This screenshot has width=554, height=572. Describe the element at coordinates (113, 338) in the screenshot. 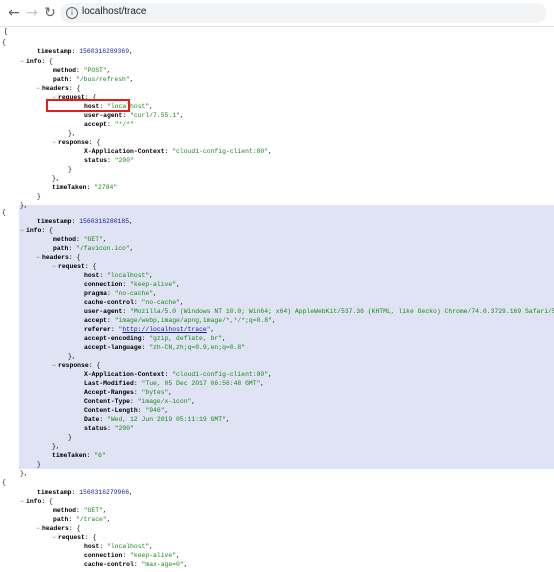

I see `json-key: accept-encoding` at that location.